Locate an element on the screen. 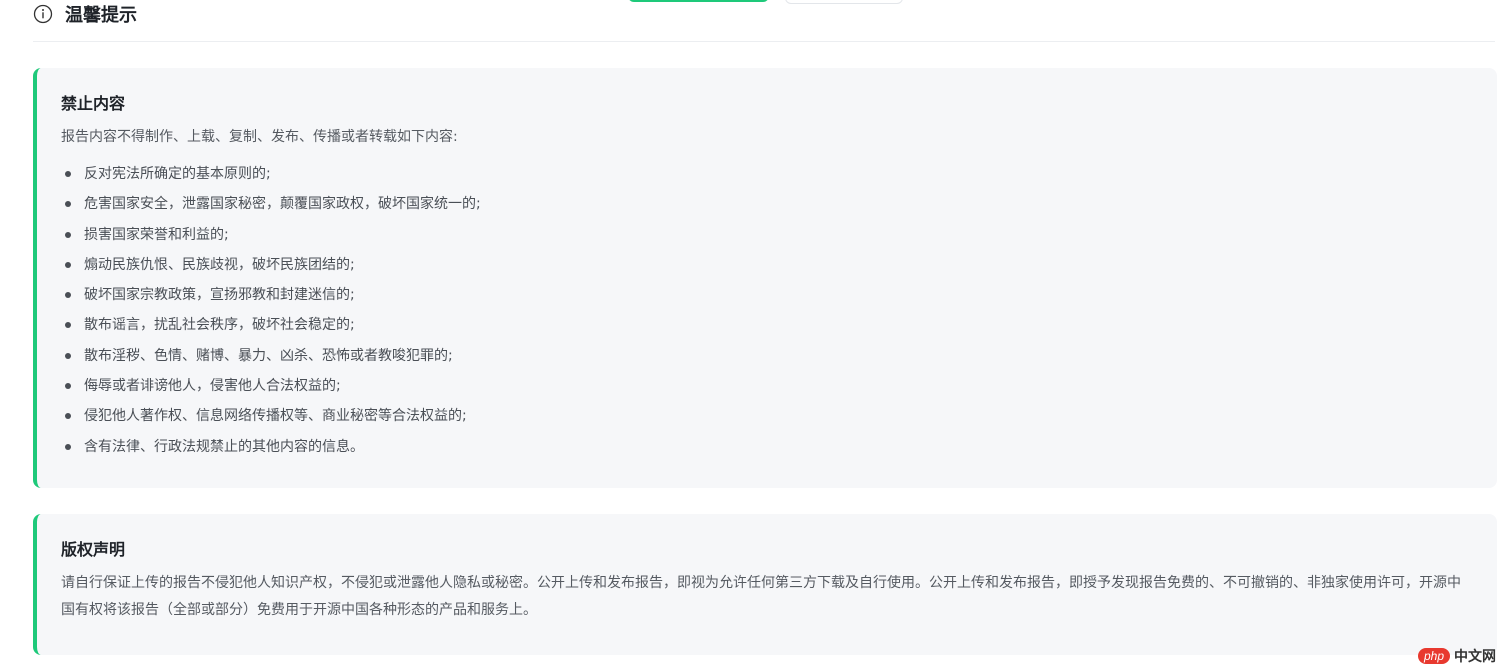 This screenshot has width=1509, height=666. php-logo: php is located at coordinates (1433, 656).